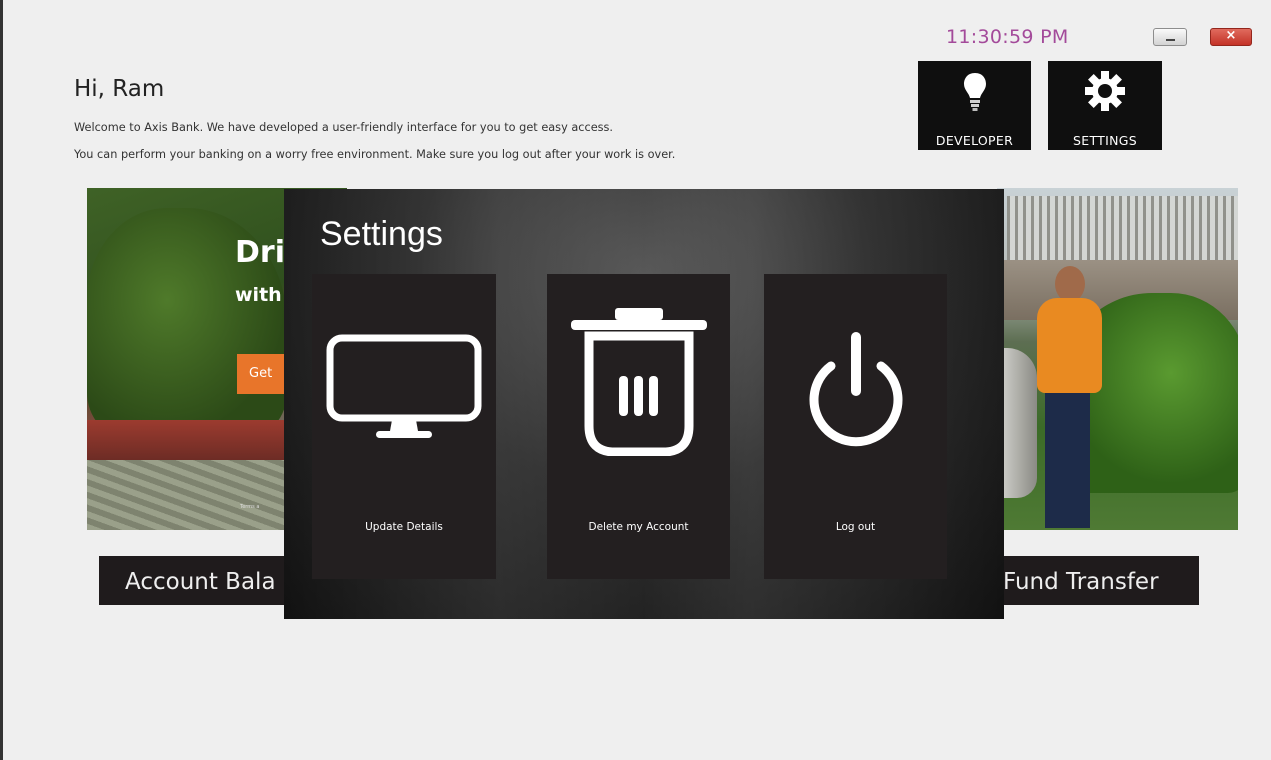 The height and width of the screenshot is (760, 1271). Describe the element at coordinates (1117, 359) in the screenshot. I see `banner-image-right` at that location.